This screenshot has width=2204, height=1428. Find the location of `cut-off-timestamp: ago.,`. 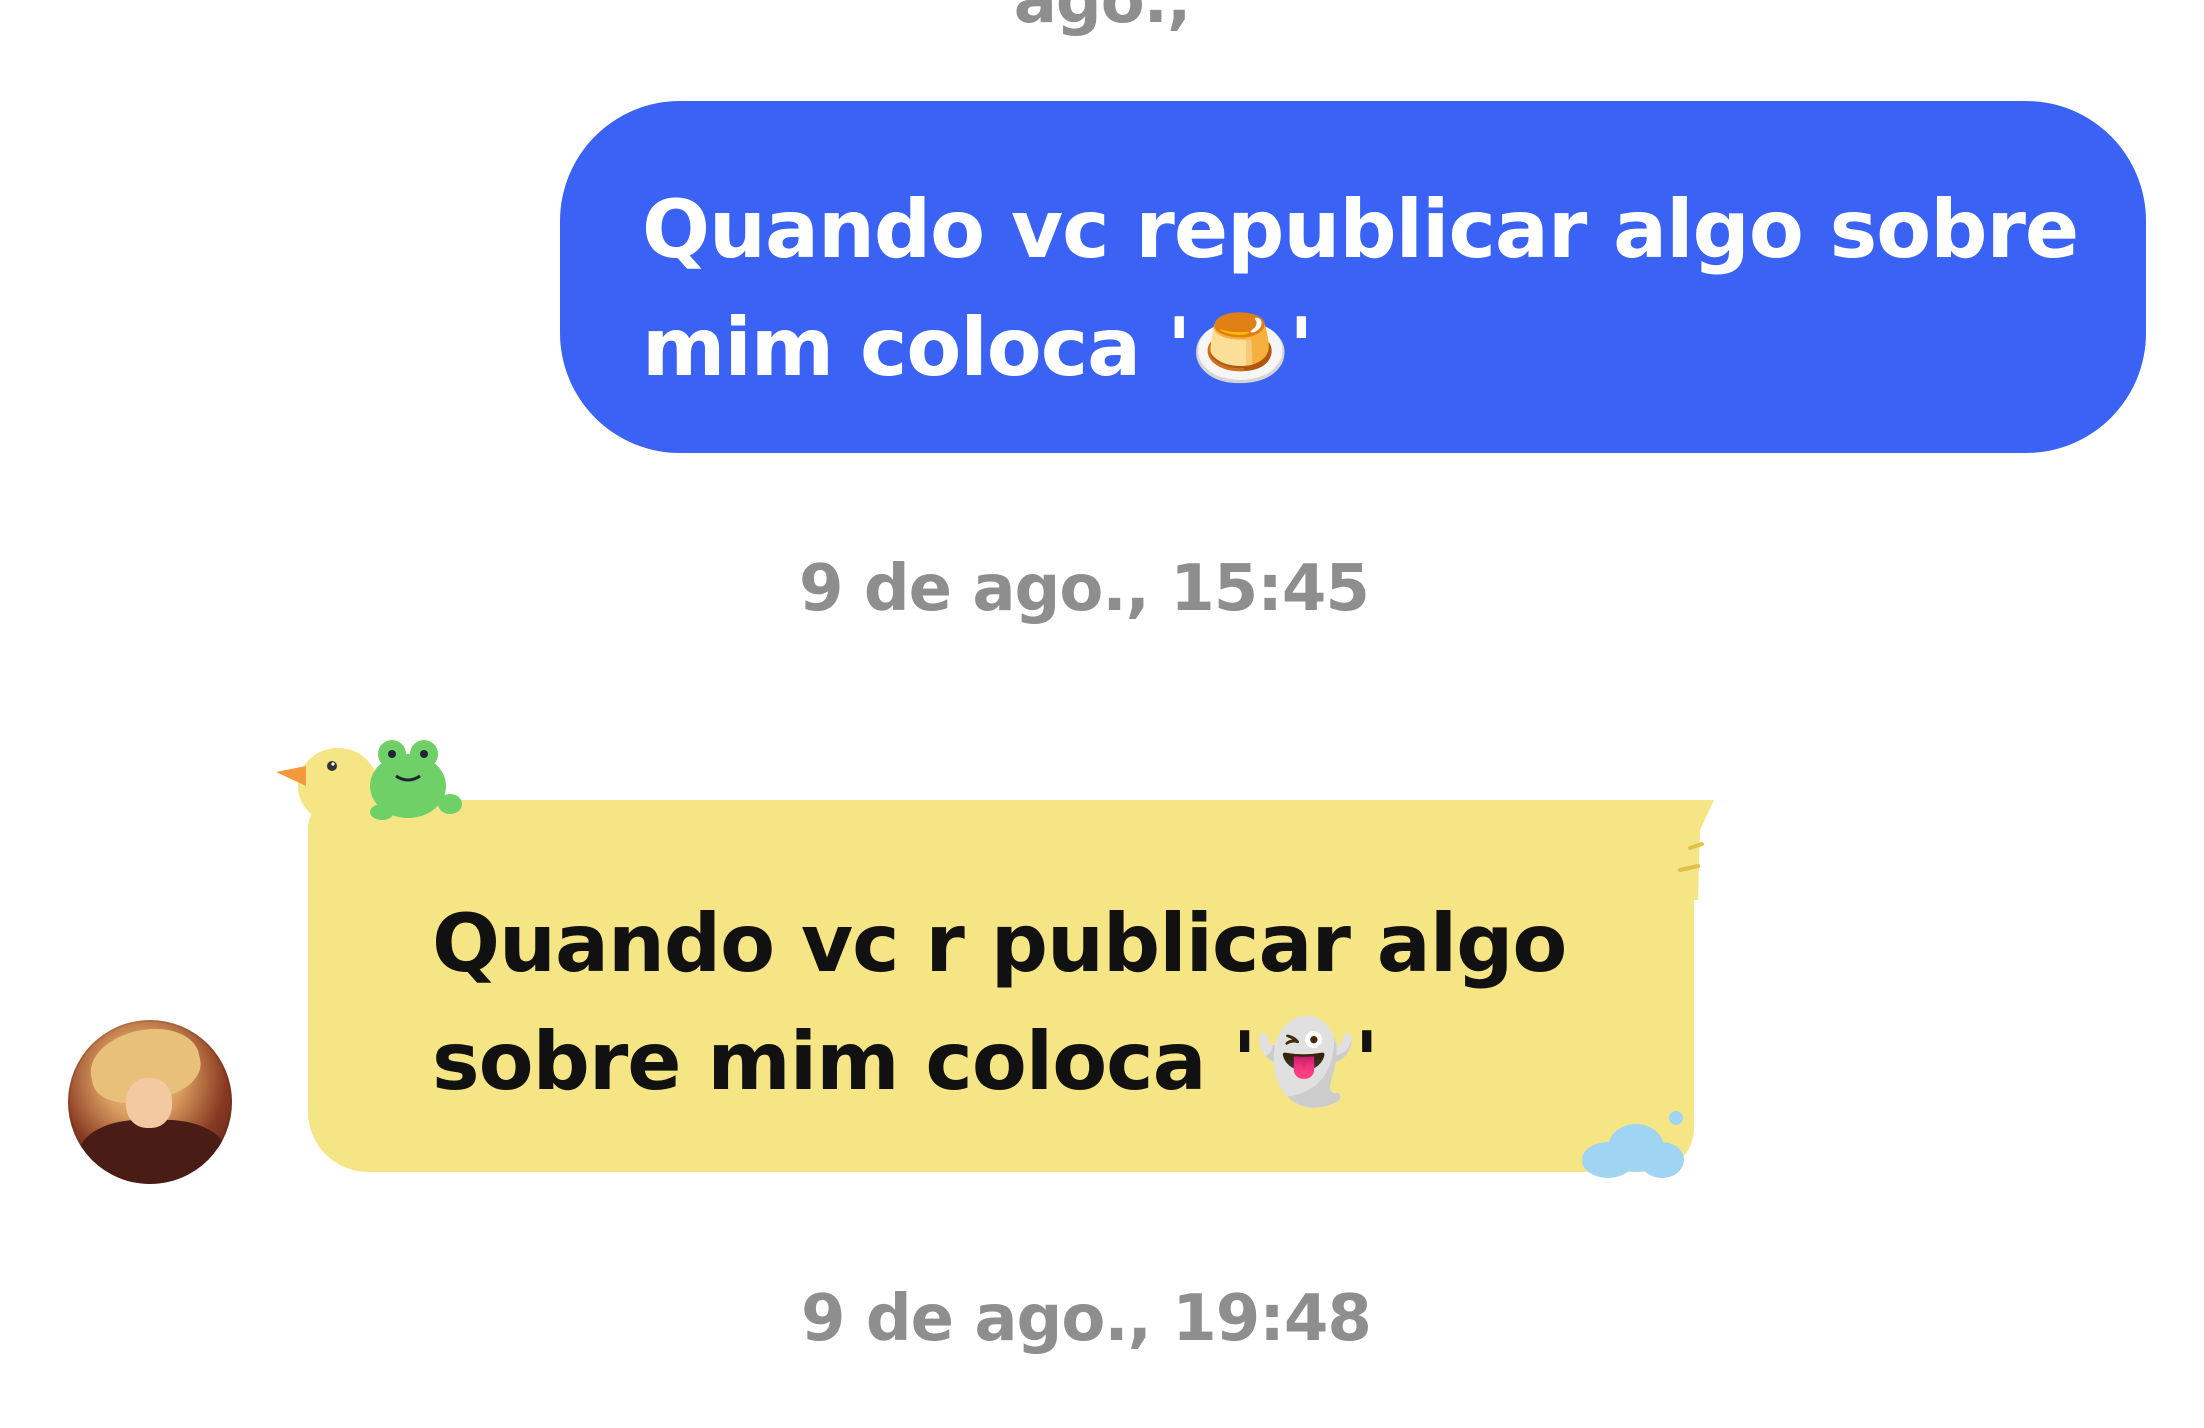

cut-off-timestamp: ago., is located at coordinates (1102, 19).